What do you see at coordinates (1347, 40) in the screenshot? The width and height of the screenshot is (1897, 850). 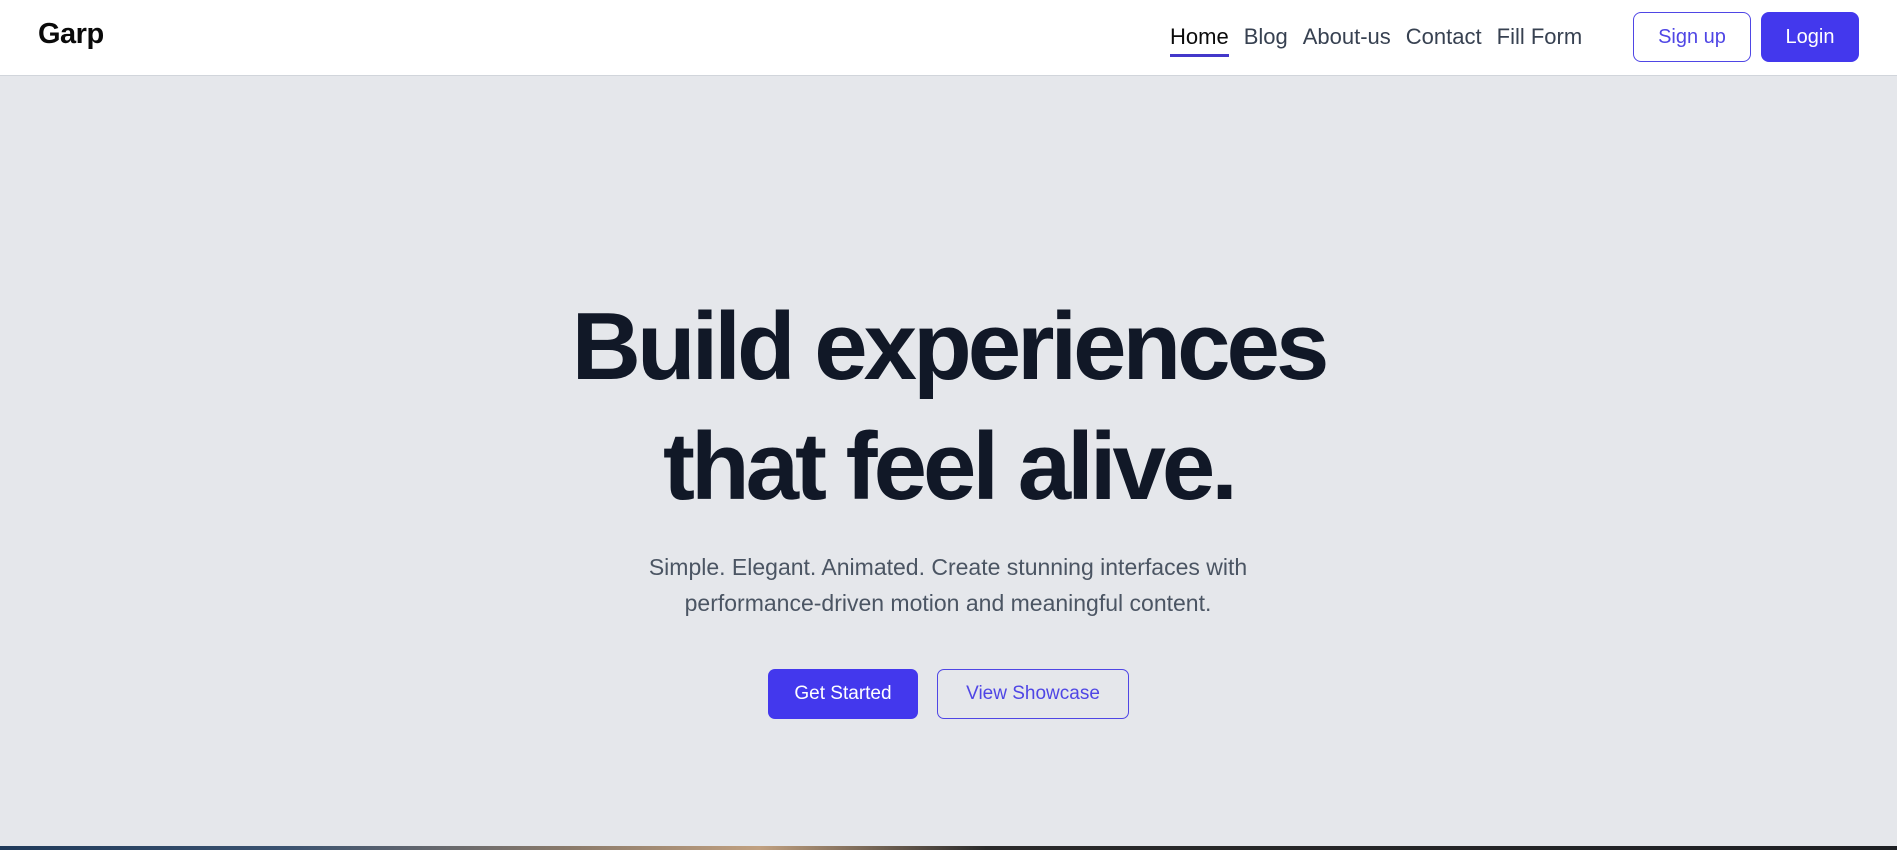 I see `nav-link-about-us: About-us` at bounding box center [1347, 40].